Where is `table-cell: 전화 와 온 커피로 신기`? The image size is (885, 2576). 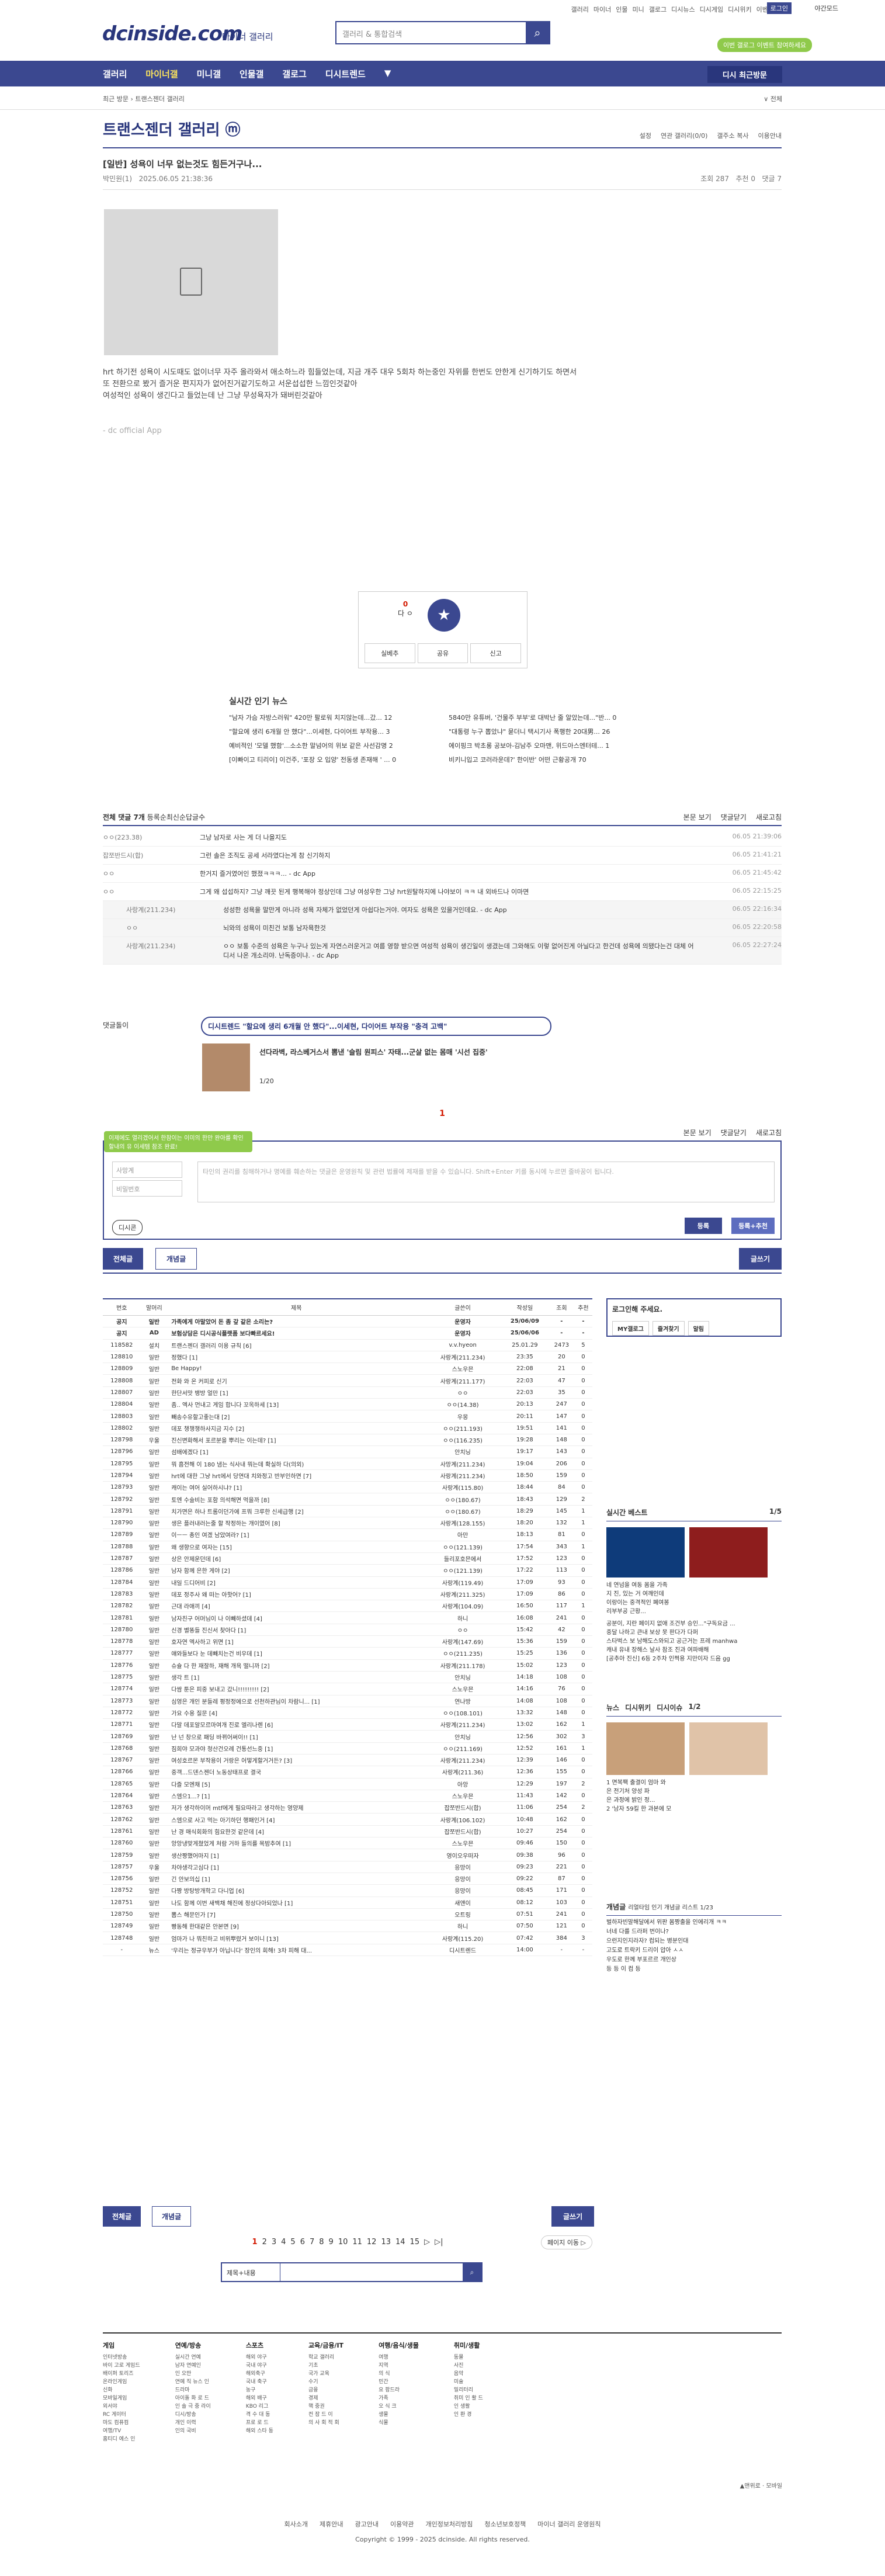 table-cell: 전화 와 온 커피로 신기 is located at coordinates (296, 1380).